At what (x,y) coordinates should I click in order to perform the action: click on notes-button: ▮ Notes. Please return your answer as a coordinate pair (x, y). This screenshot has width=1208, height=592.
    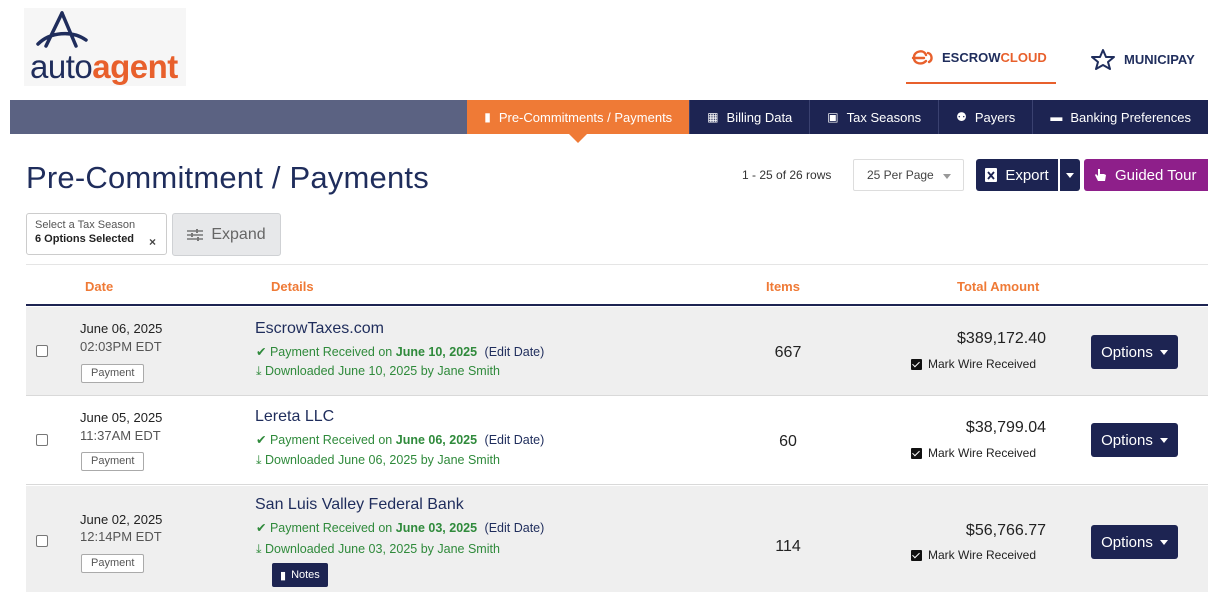
    Looking at the image, I should click on (300, 575).